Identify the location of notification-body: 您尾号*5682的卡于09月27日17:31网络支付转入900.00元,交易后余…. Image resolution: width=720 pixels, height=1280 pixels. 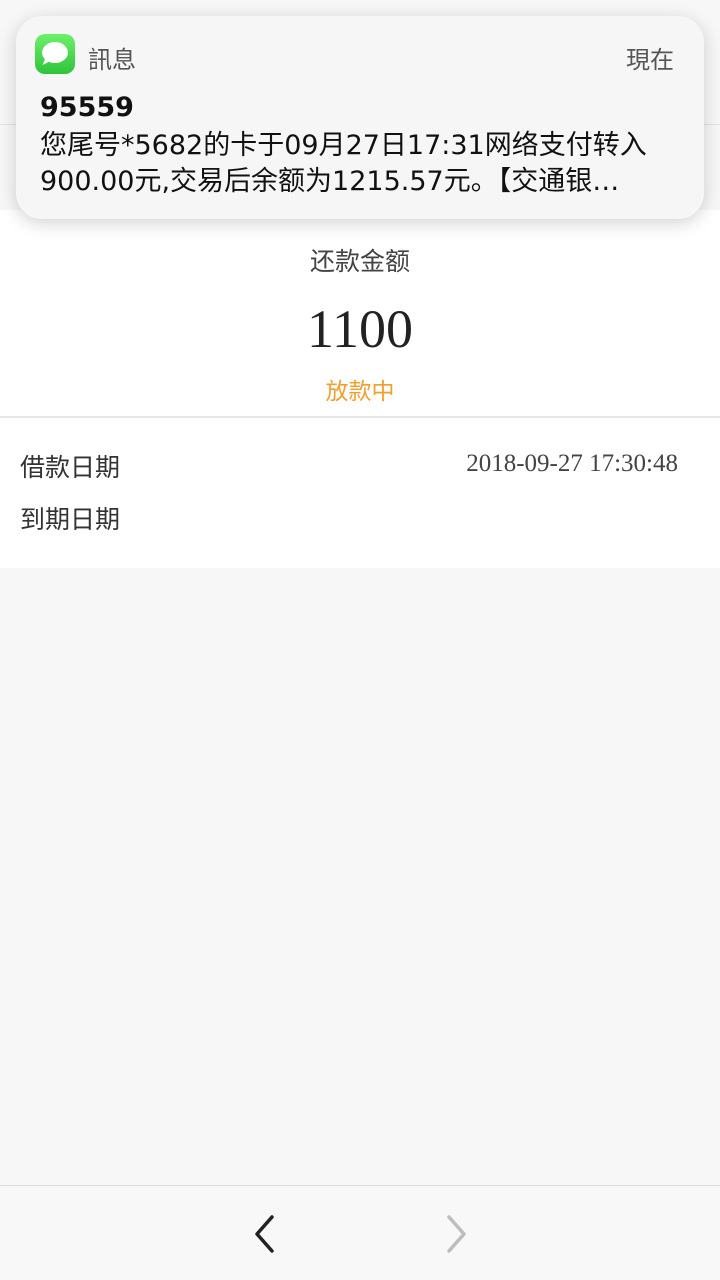
(343, 163).